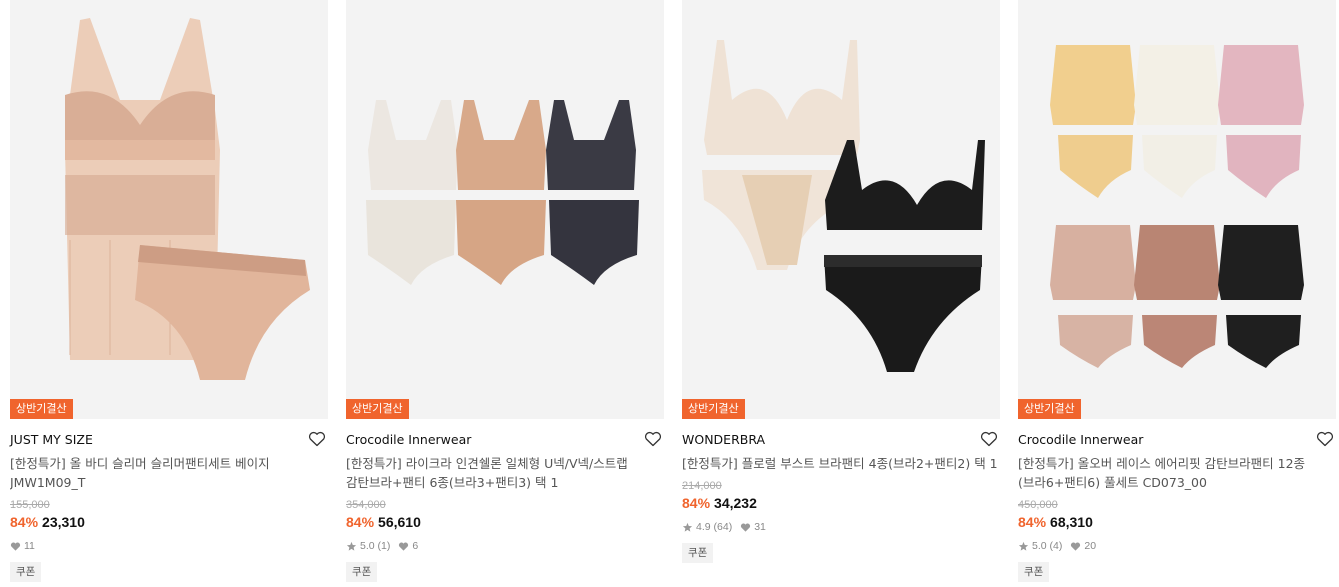 The width and height of the screenshot is (1339, 587). I want to click on brand-name: JUST MY SIZE, so click(169, 440).